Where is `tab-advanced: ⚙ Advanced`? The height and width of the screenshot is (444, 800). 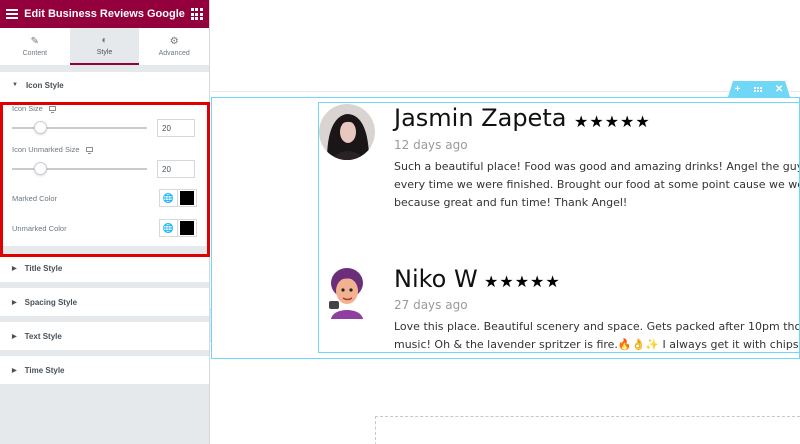 tab-advanced: ⚙ Advanced is located at coordinates (174, 46).